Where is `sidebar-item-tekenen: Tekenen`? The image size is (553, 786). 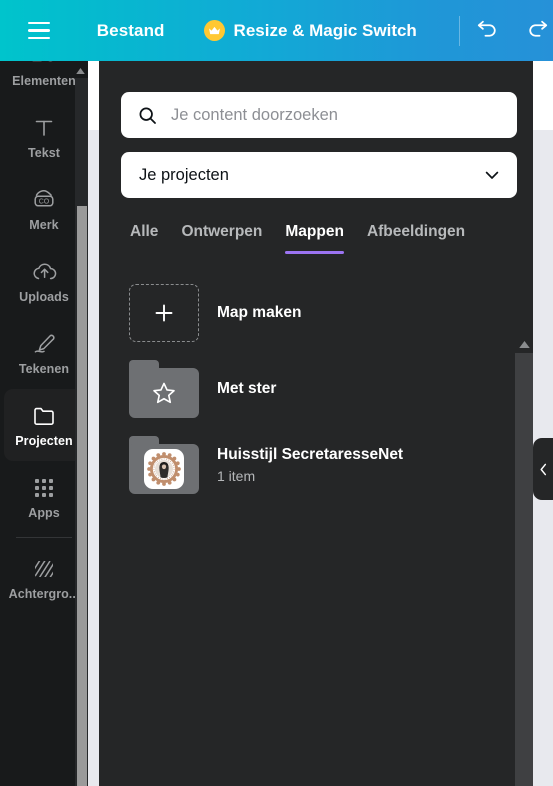 sidebar-item-tekenen: Tekenen is located at coordinates (44, 353).